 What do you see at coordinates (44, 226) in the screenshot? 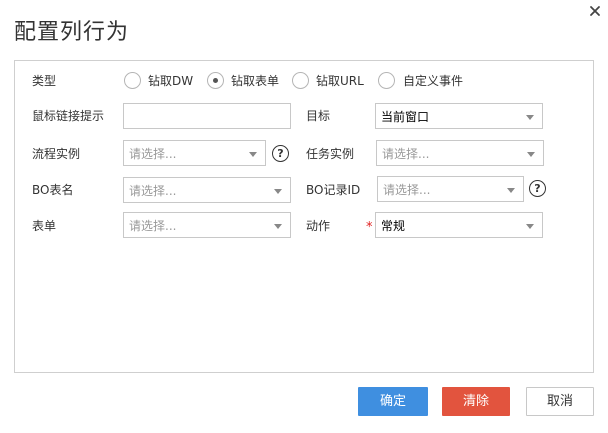
I see `form-label: 表单` at bounding box center [44, 226].